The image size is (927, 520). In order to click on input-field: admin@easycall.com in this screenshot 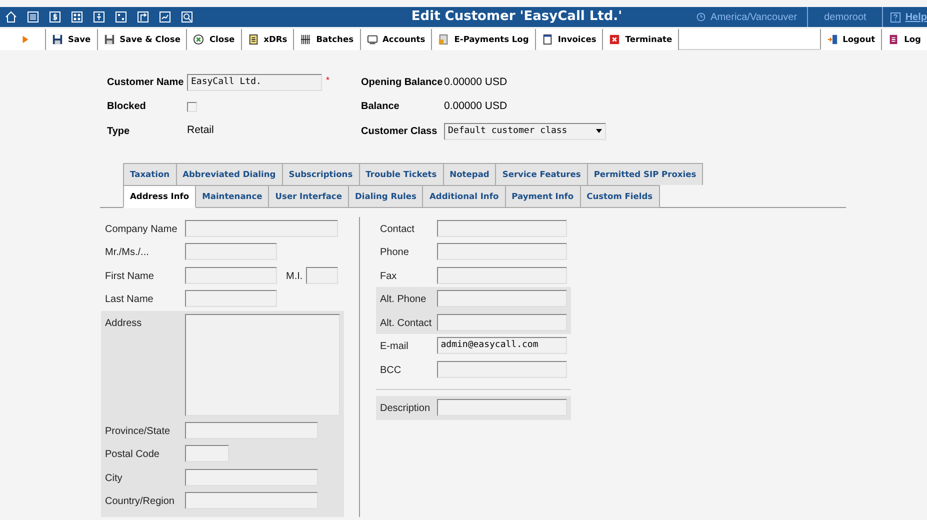, I will do `click(501, 345)`.